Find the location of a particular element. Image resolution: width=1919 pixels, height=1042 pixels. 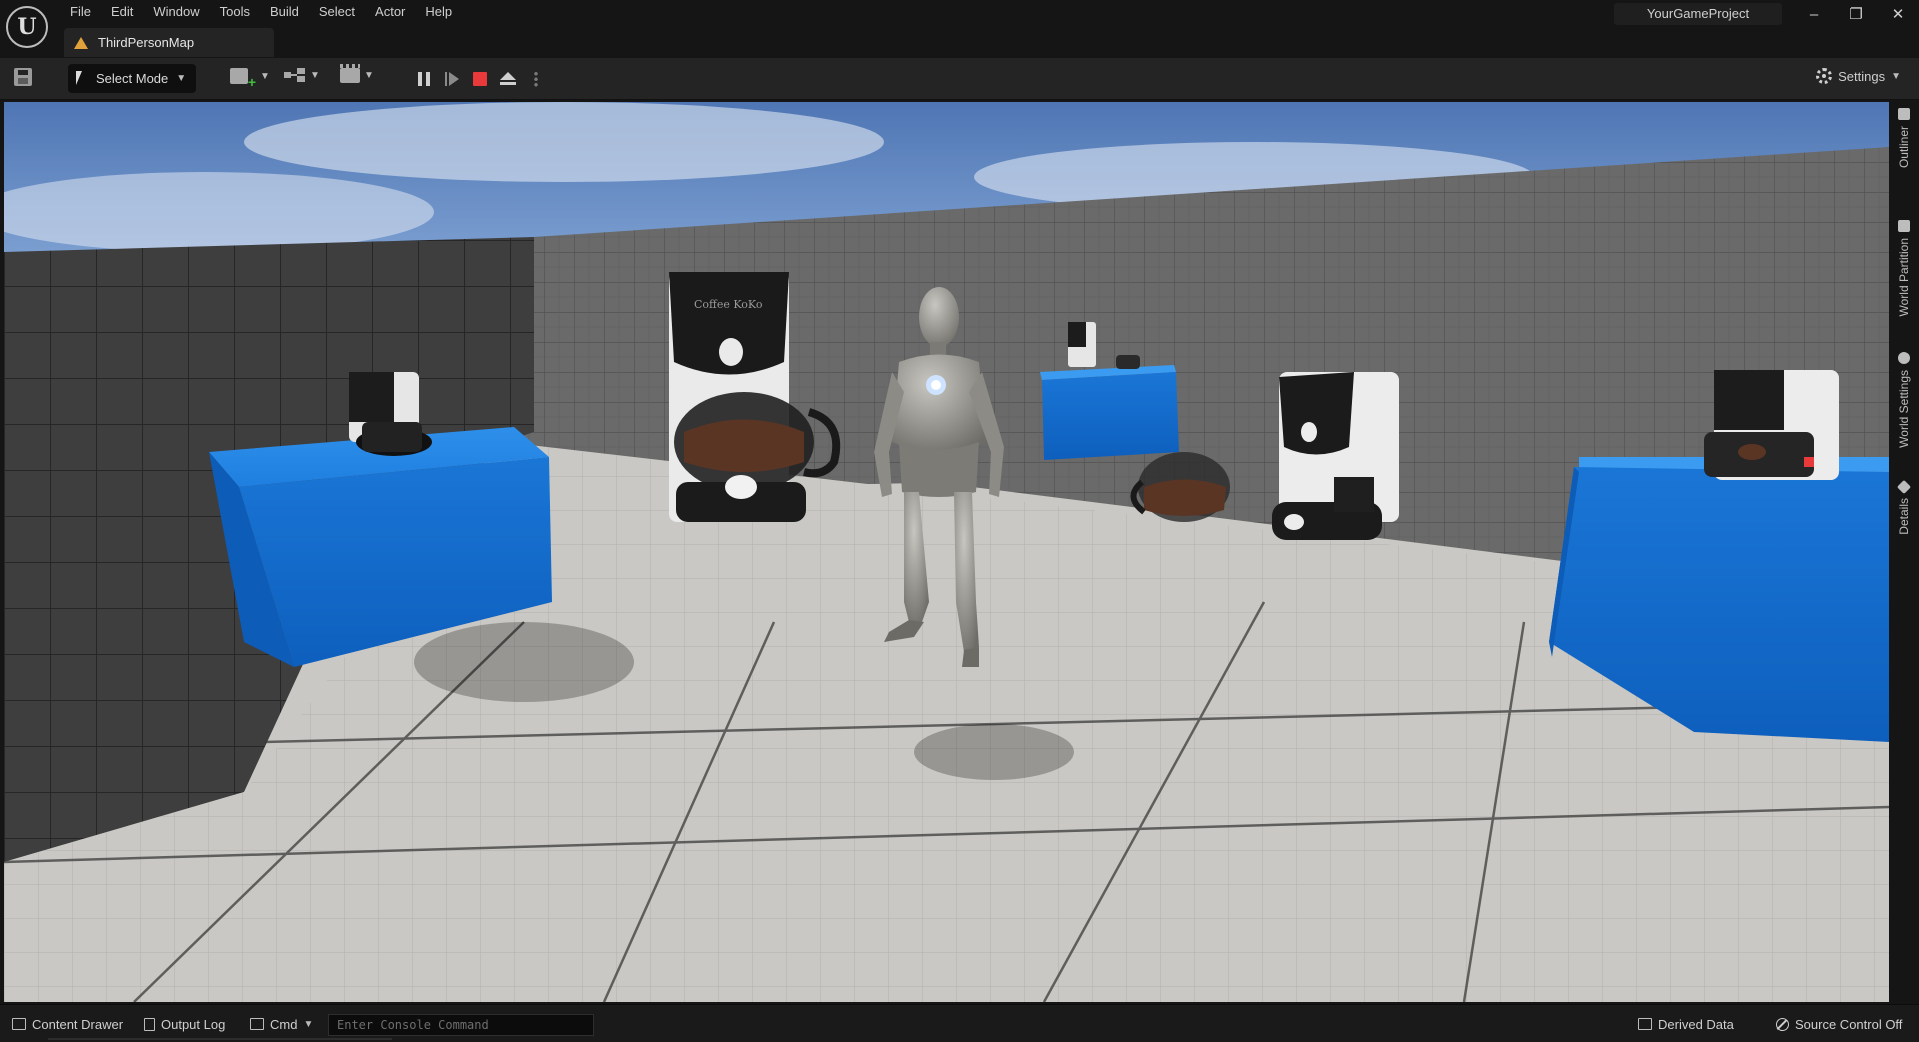

tab-world-partition: World Partition is located at coordinates (1904, 268).